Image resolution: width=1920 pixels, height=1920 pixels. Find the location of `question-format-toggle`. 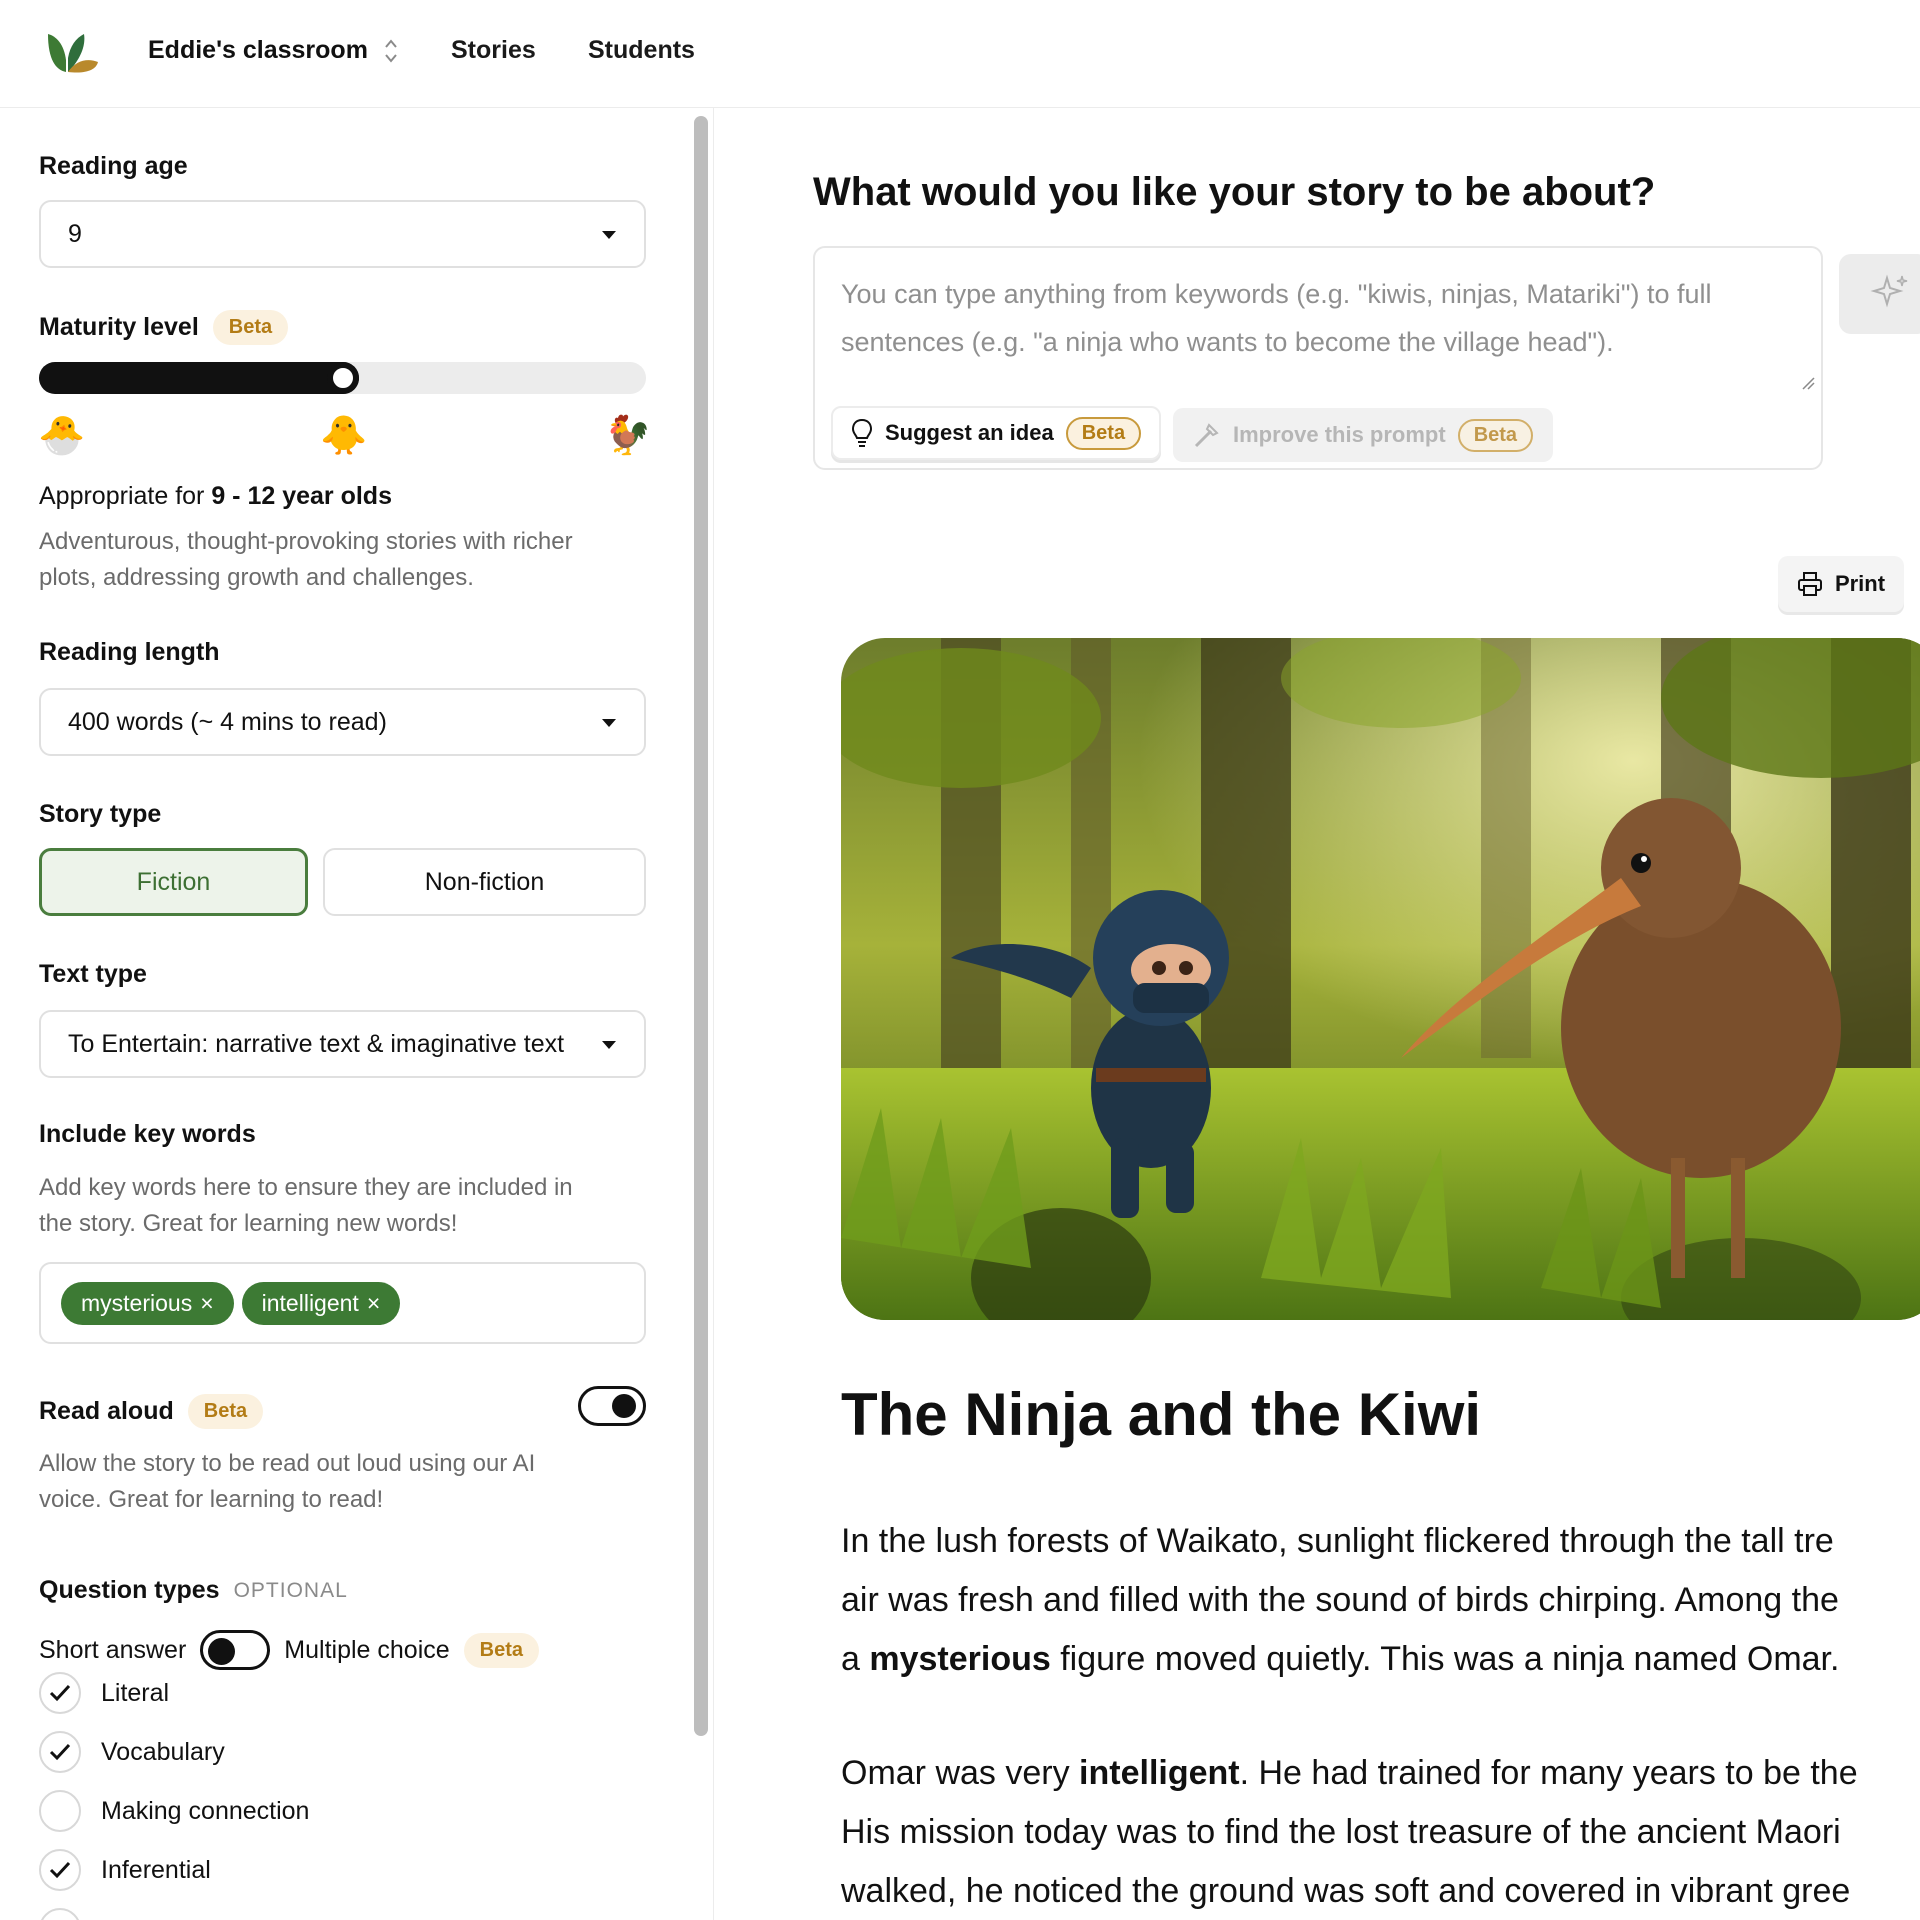

question-format-toggle is located at coordinates (235, 1650).